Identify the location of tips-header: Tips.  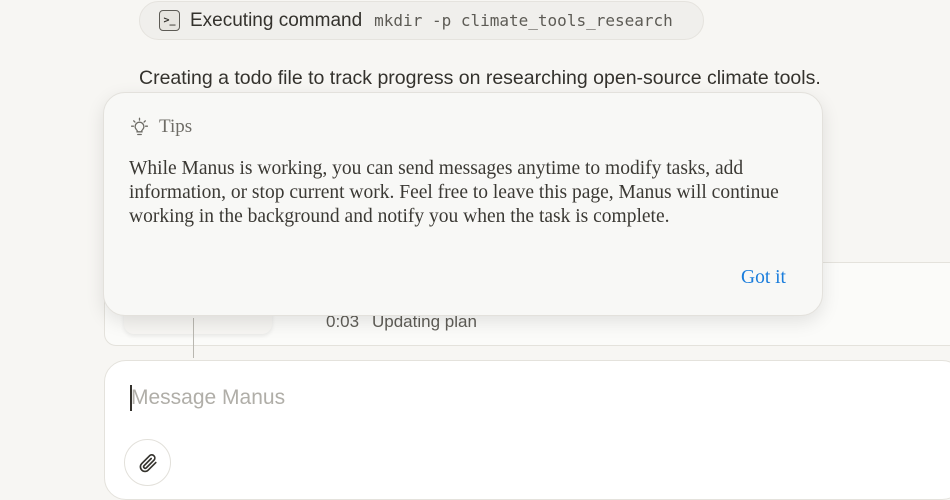
(160, 127).